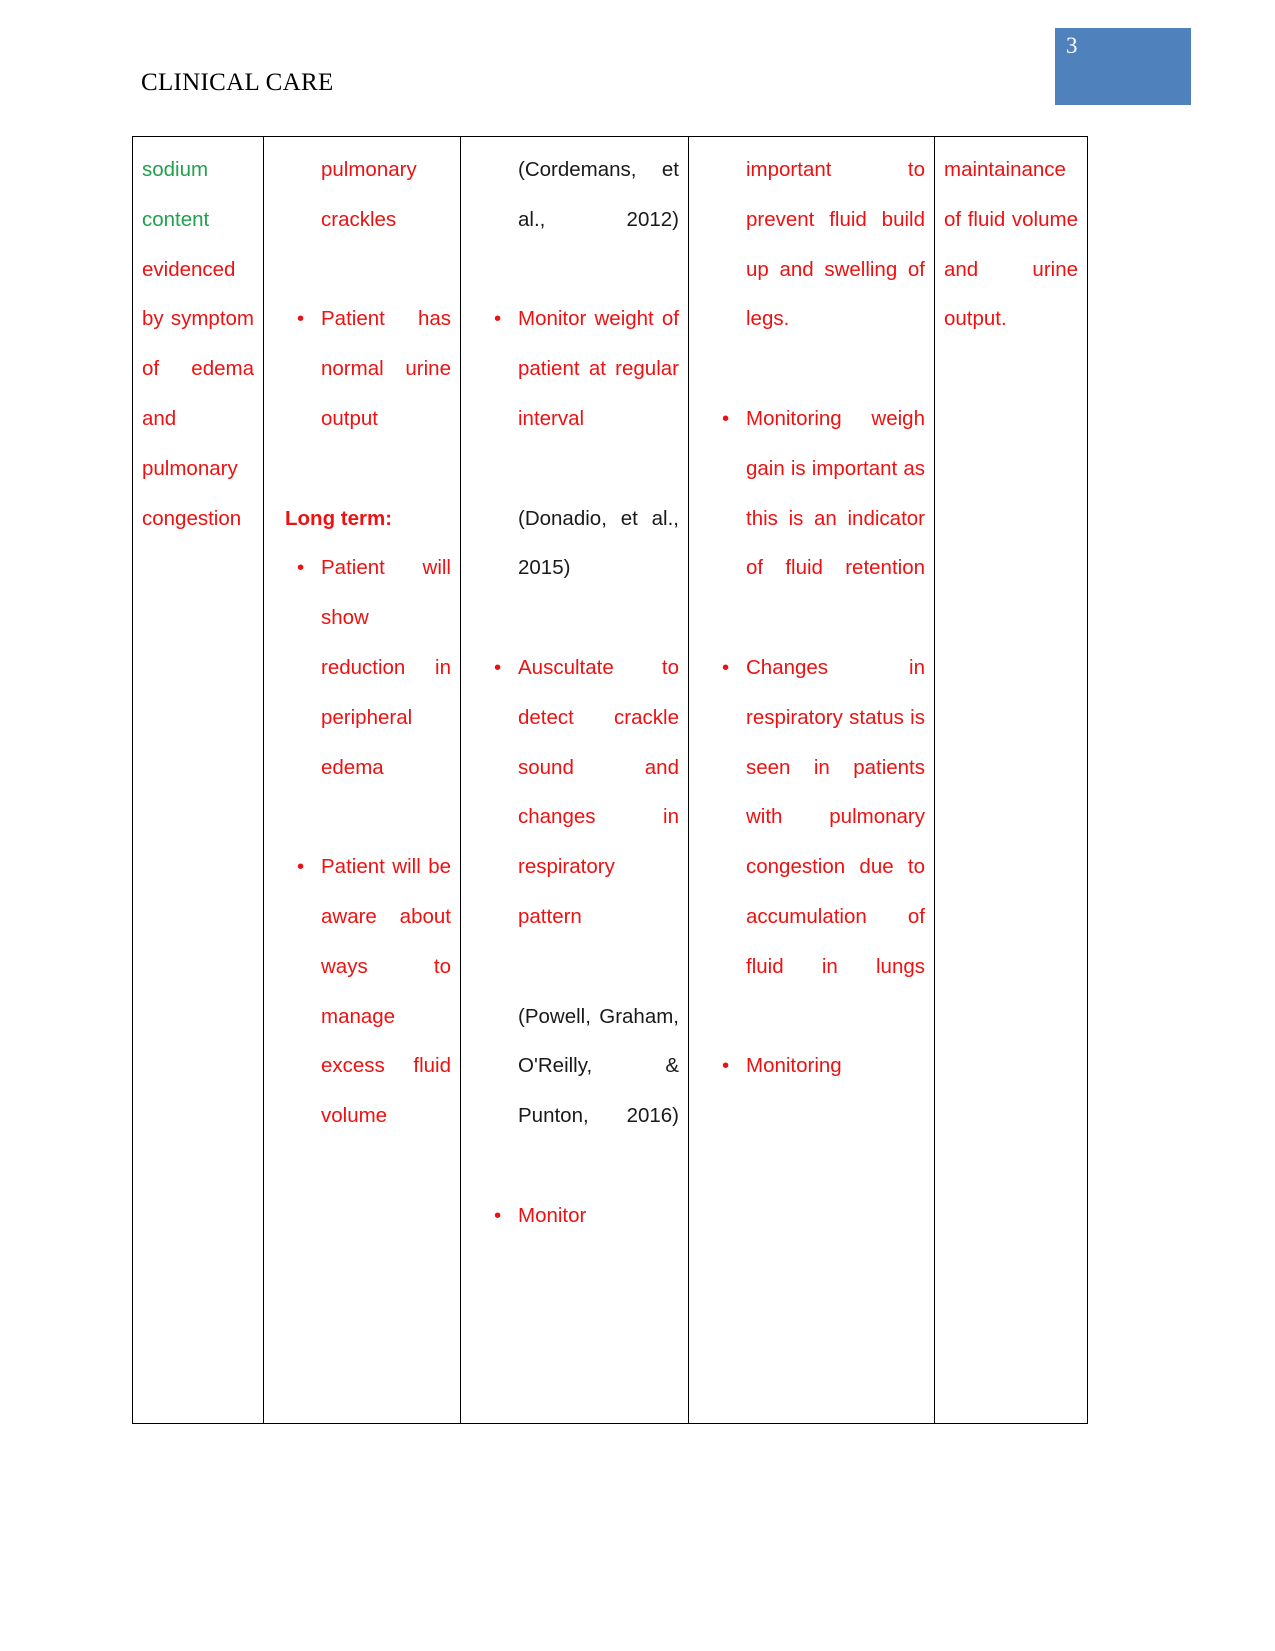 The height and width of the screenshot is (1651, 1275). I want to click on goals-short-term-list: Patient has normal urine output, so click(362, 393).